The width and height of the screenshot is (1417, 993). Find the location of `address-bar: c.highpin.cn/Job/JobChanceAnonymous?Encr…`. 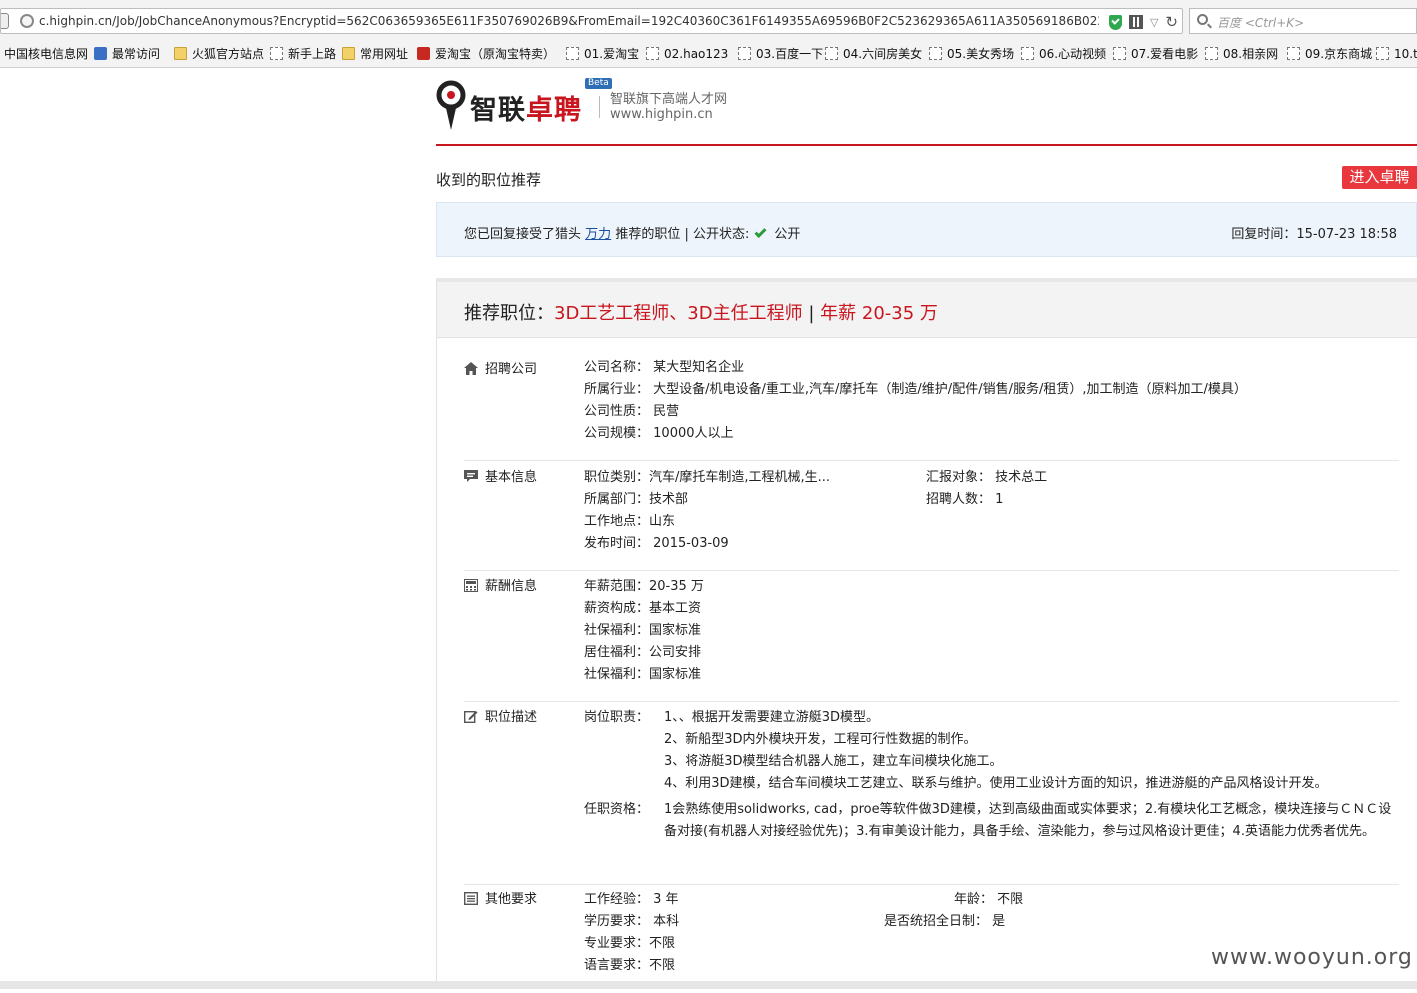

address-bar: c.highpin.cn/Job/JobChanceAnonymous?Encr… is located at coordinates (591, 21).